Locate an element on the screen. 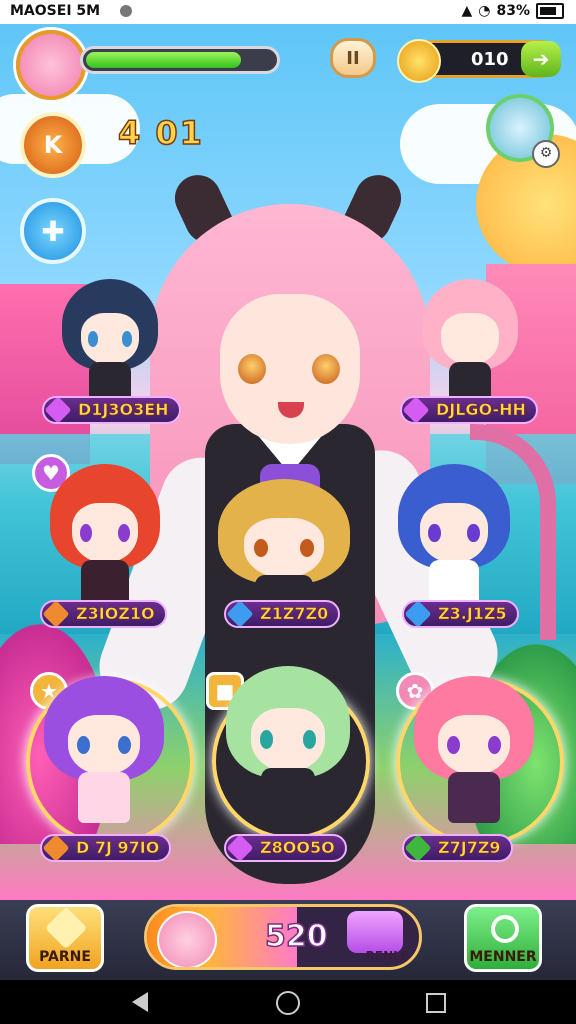  energy-value: 520 is located at coordinates (296, 936).